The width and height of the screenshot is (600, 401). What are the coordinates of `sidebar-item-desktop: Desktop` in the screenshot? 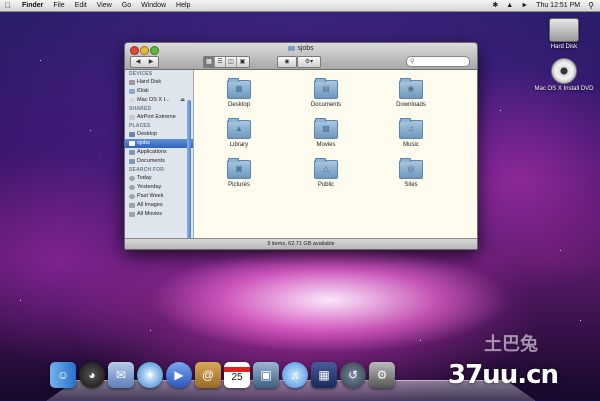 It's located at (159, 134).